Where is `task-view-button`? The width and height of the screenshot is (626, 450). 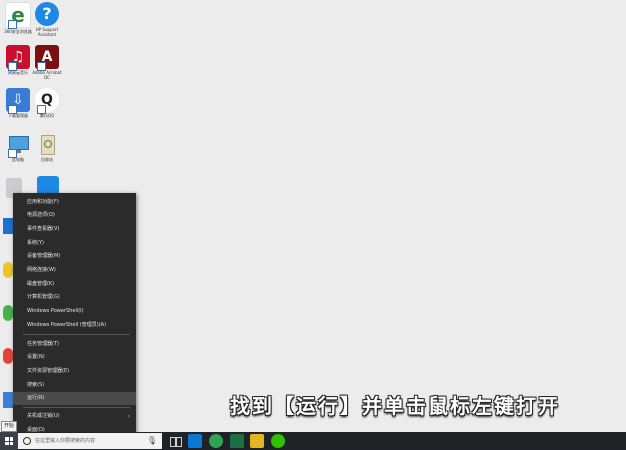 task-view-button is located at coordinates (175, 441).